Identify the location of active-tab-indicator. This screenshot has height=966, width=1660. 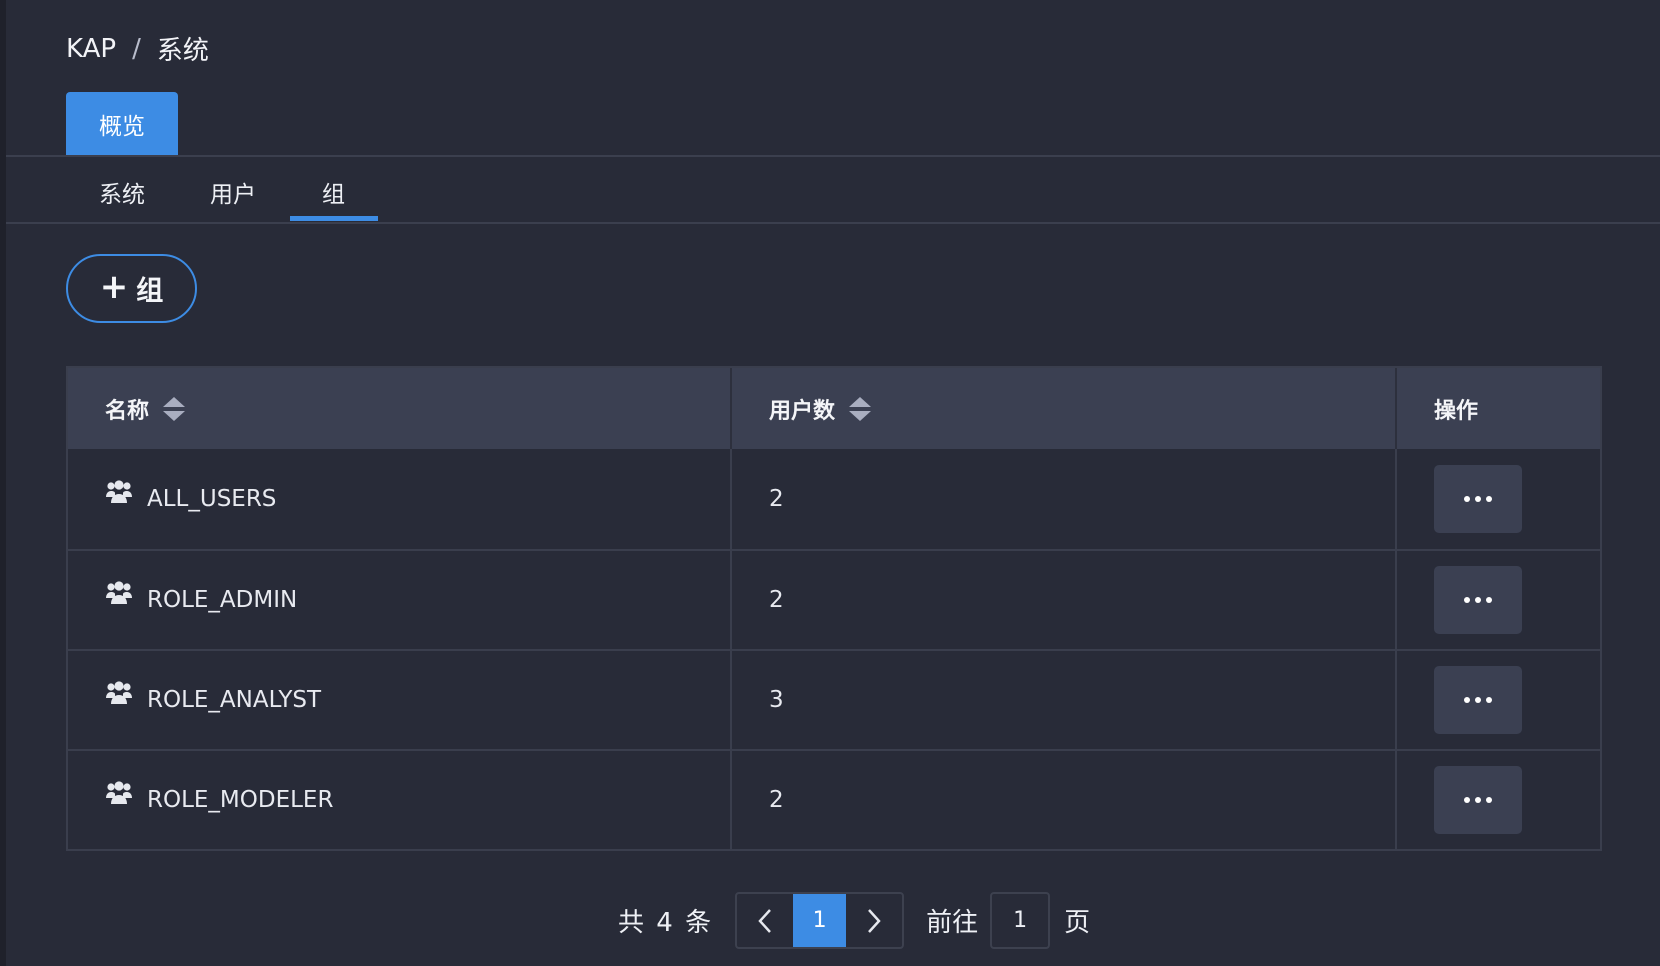
(334, 218).